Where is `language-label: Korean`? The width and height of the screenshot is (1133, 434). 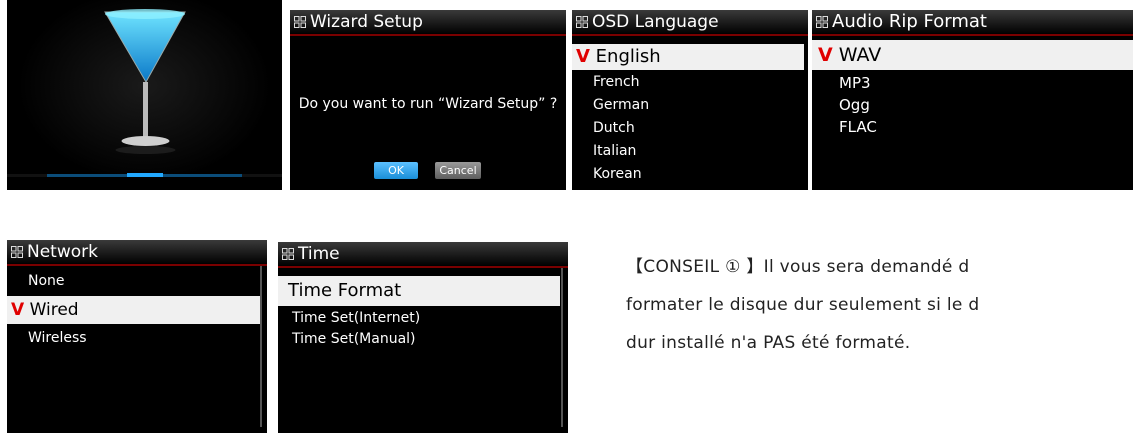
language-label: Korean is located at coordinates (617, 174).